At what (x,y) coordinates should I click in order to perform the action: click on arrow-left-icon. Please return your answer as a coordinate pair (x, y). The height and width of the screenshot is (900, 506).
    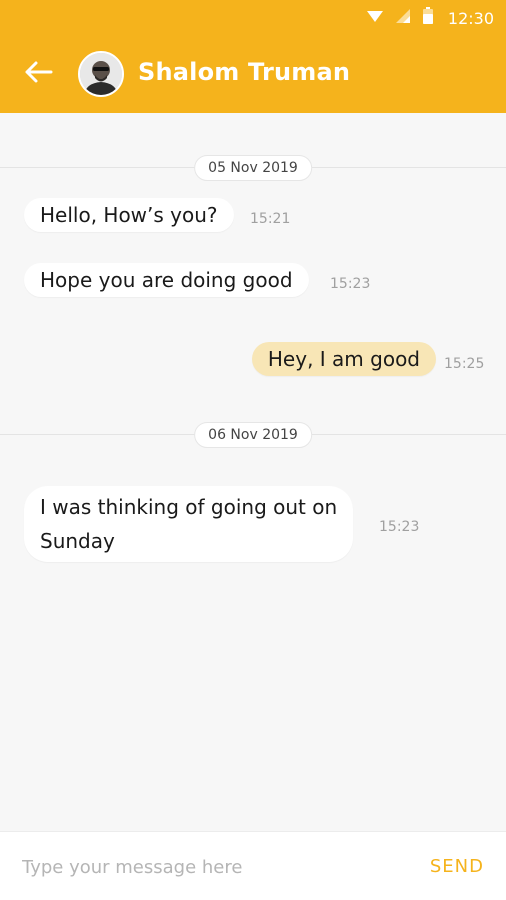
    Looking at the image, I should click on (38, 74).